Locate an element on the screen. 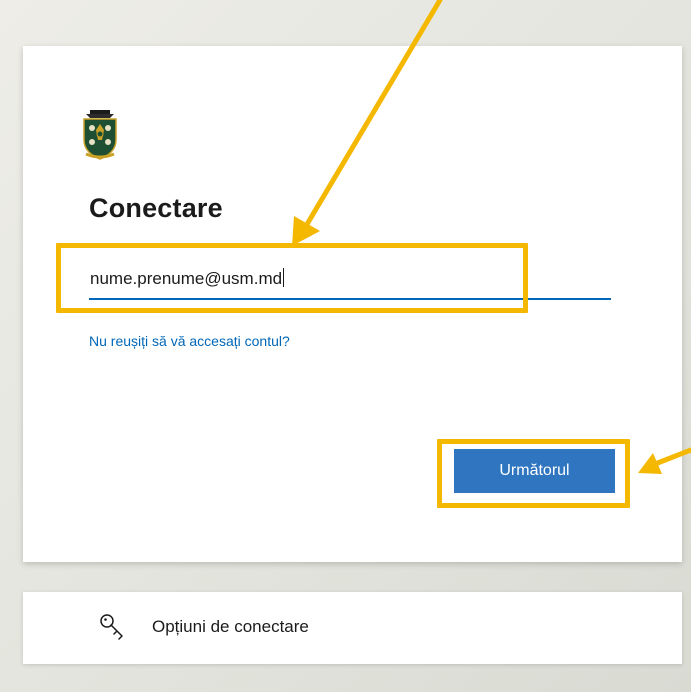 This screenshot has height=692, width=691. signin-options-button: Opțiuni de conectare is located at coordinates (352, 628).